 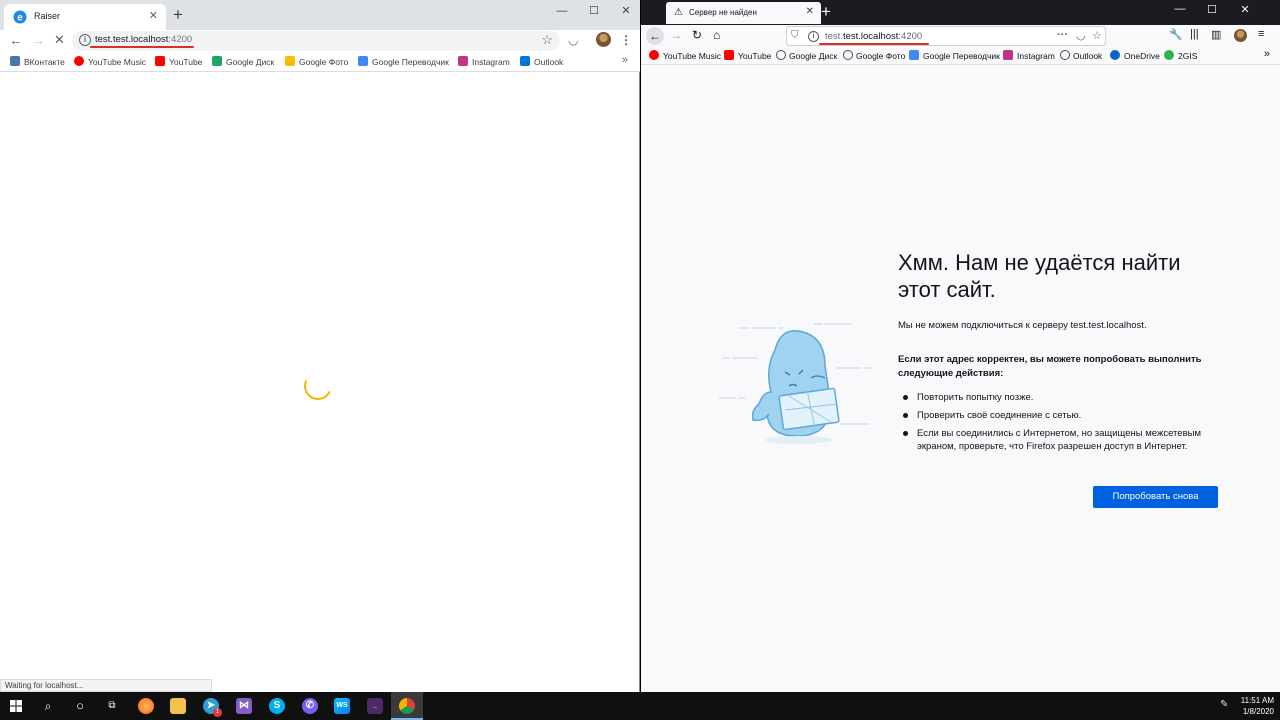 I want to click on wrench-icon: 🔧, so click(x=1176, y=34).